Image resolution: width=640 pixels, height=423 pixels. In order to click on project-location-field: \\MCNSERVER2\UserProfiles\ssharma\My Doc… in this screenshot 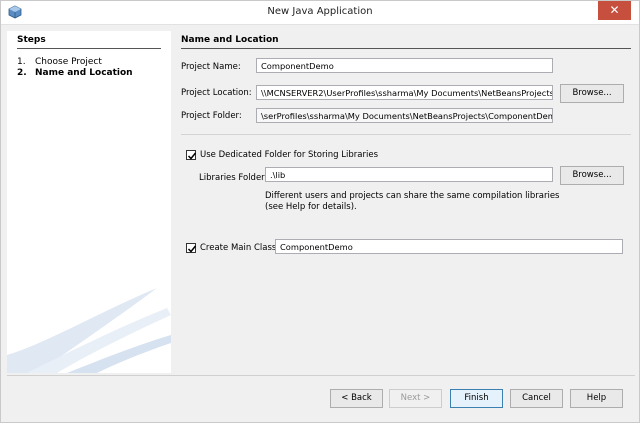, I will do `click(404, 92)`.